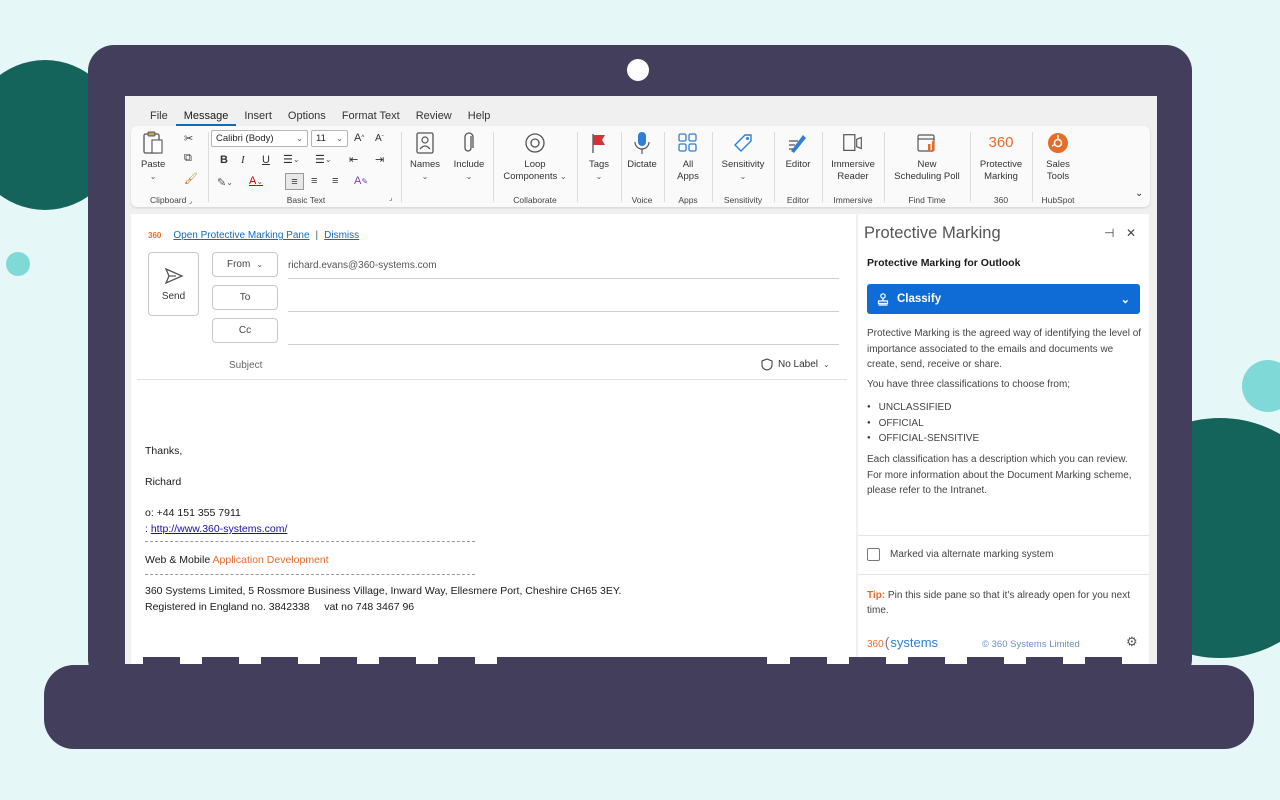 This screenshot has height=800, width=1280. What do you see at coordinates (335, 181) in the screenshot?
I see `align-right-icon: ≡` at bounding box center [335, 181].